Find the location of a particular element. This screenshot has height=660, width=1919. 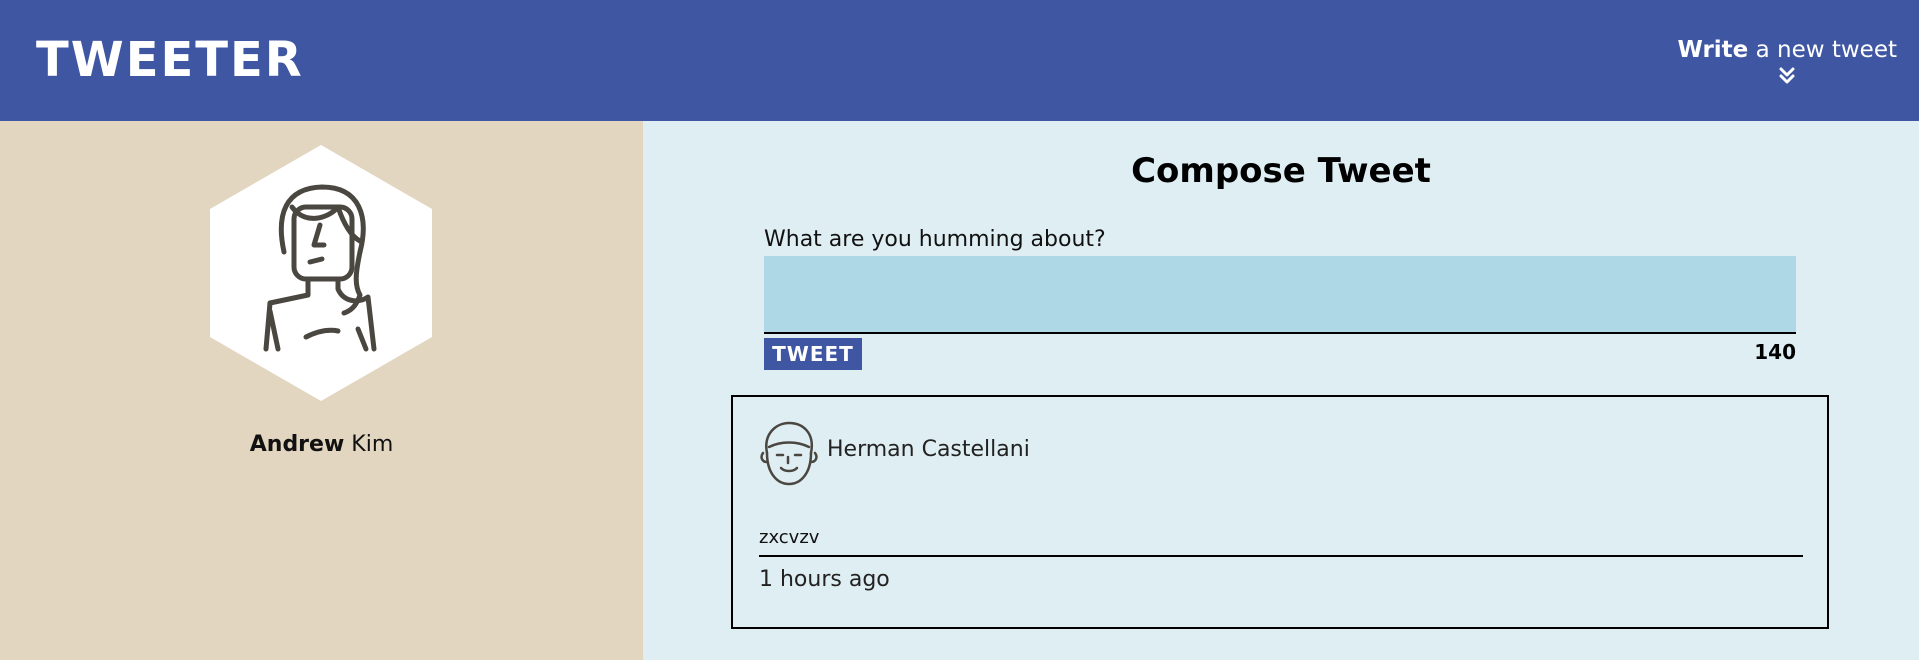

compose-prompt-label: What are you humming about? is located at coordinates (935, 239).